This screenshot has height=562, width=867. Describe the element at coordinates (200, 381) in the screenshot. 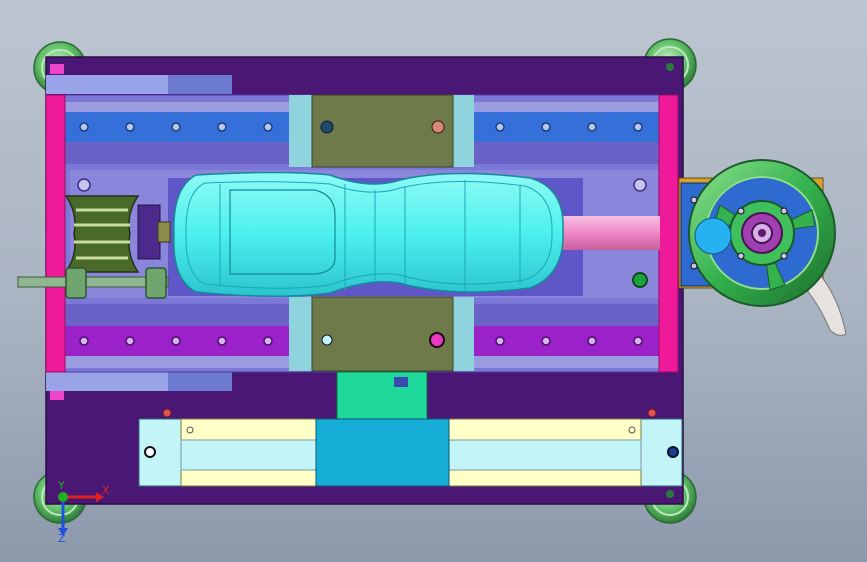

I see `bottom-guide-strip-shade` at that location.